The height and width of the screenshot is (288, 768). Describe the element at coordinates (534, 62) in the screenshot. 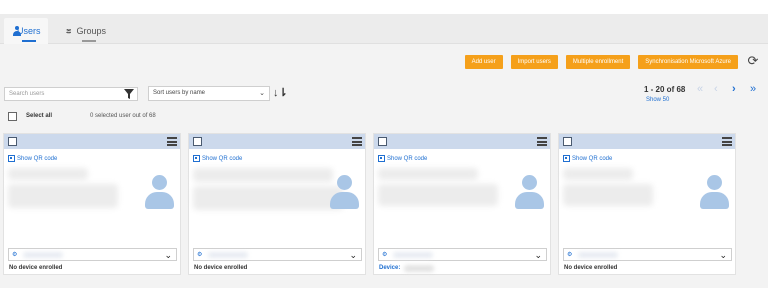

I see `import-users-button: Import users` at that location.